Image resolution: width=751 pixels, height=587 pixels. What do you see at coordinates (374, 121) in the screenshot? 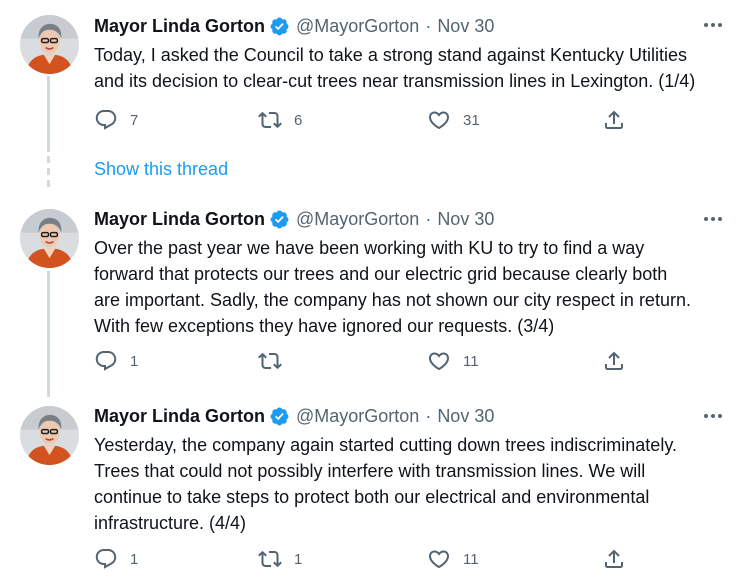
I see `tweet-actions: 7 6 31` at bounding box center [374, 121].